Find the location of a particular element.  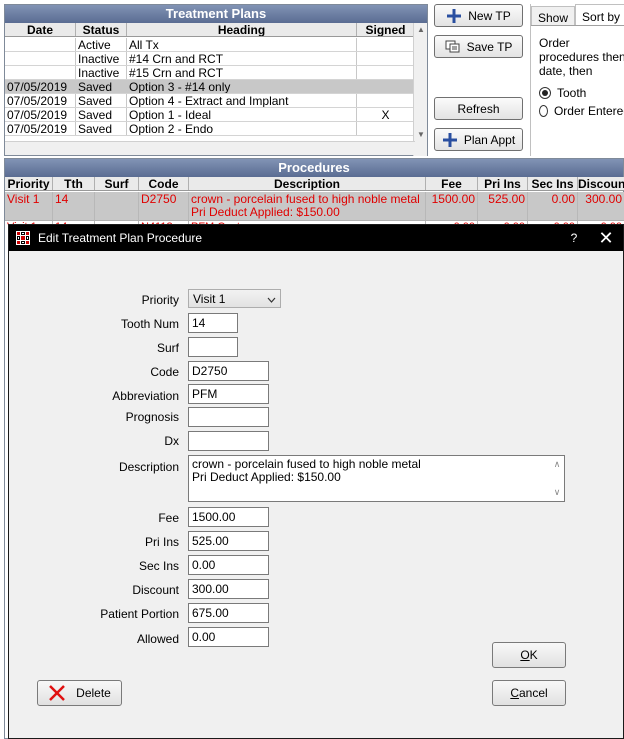

table-row: Active All Tx is located at coordinates (210, 45).